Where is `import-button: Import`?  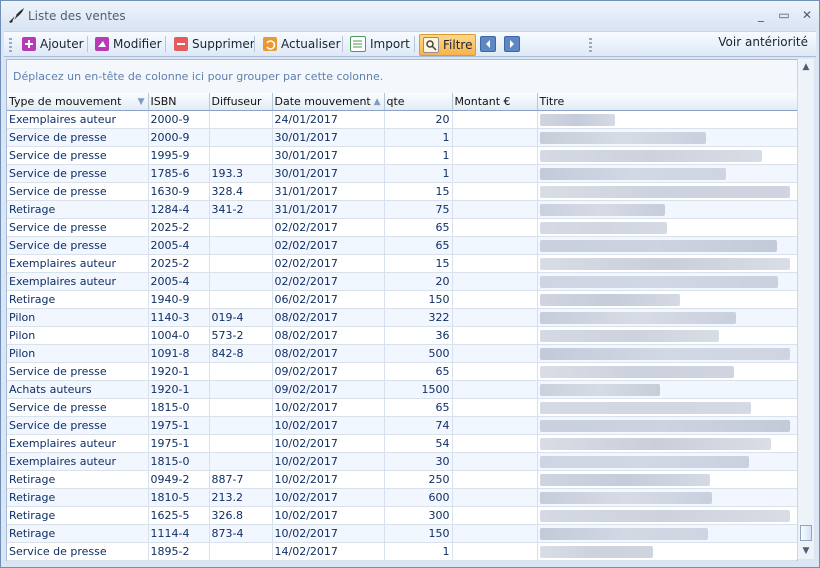 import-button: Import is located at coordinates (380, 44).